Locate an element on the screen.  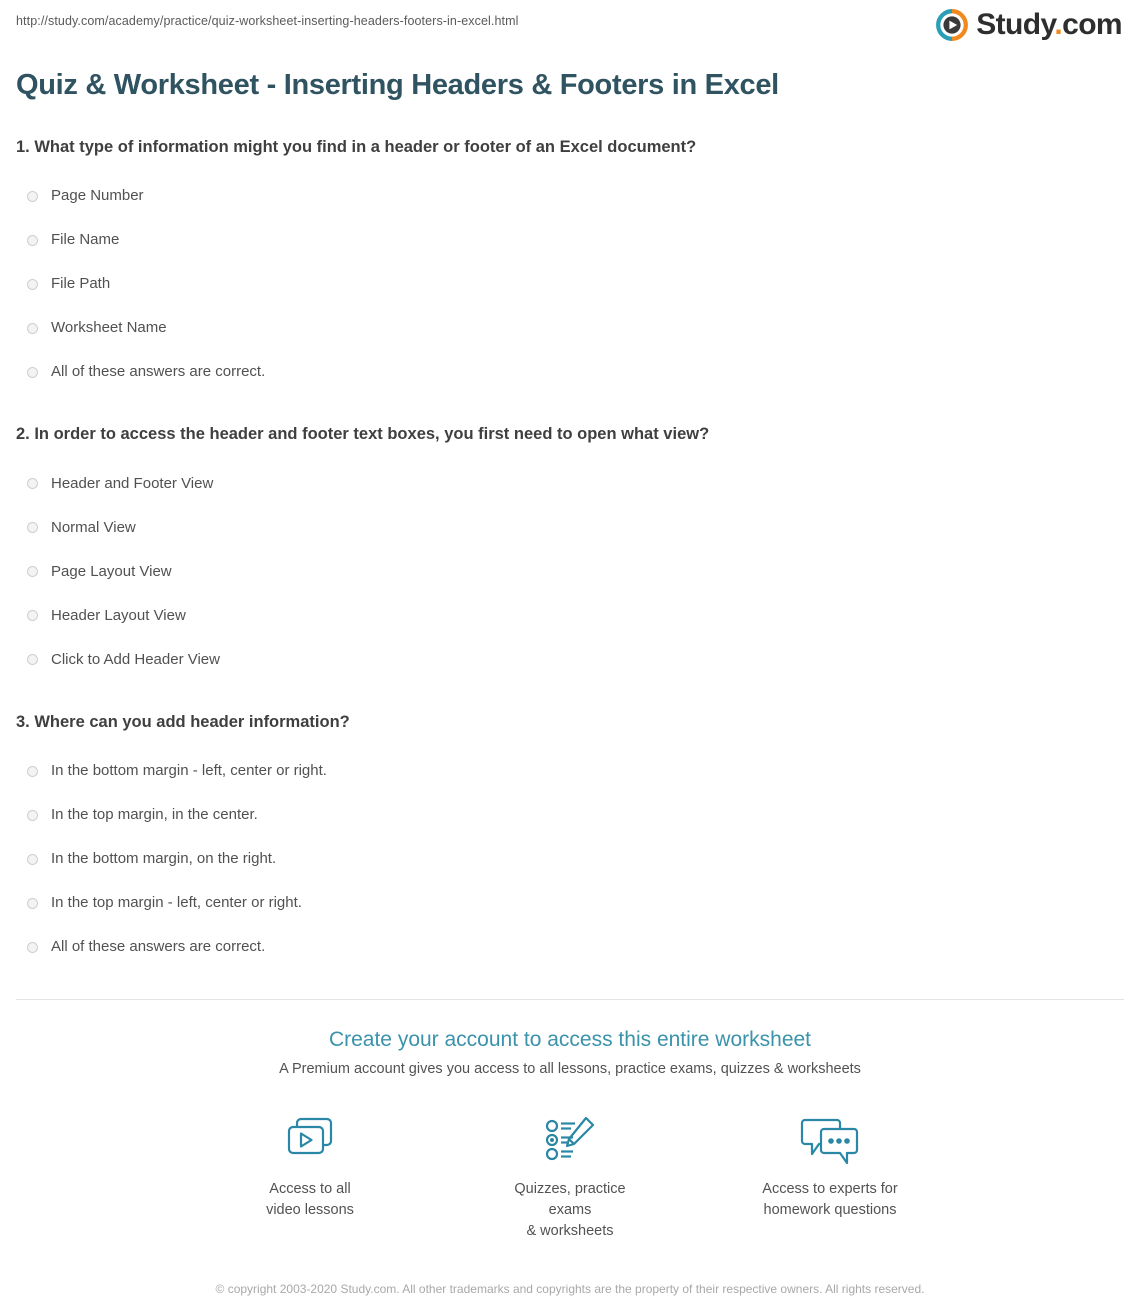
brand-name: Study is located at coordinates (1015, 24).